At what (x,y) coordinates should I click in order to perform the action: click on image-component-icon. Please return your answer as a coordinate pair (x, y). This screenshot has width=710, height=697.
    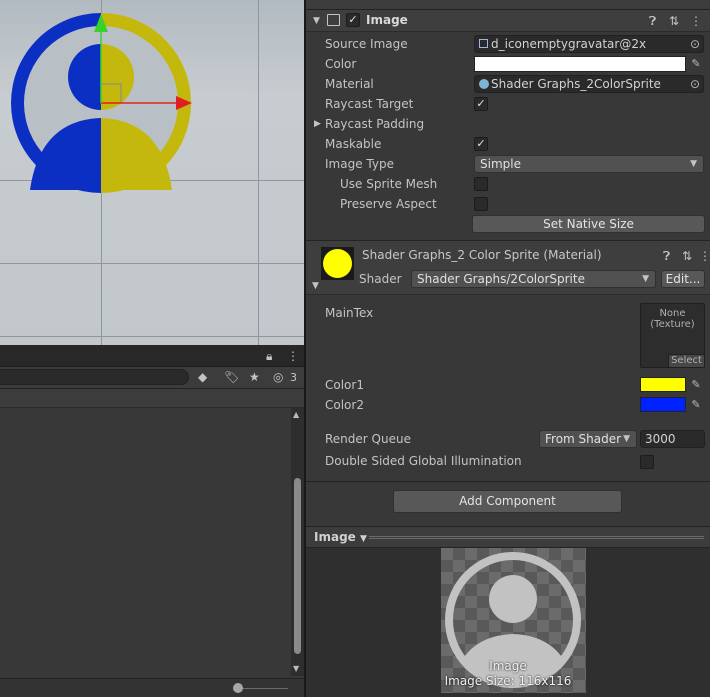
    Looking at the image, I should click on (333, 20).